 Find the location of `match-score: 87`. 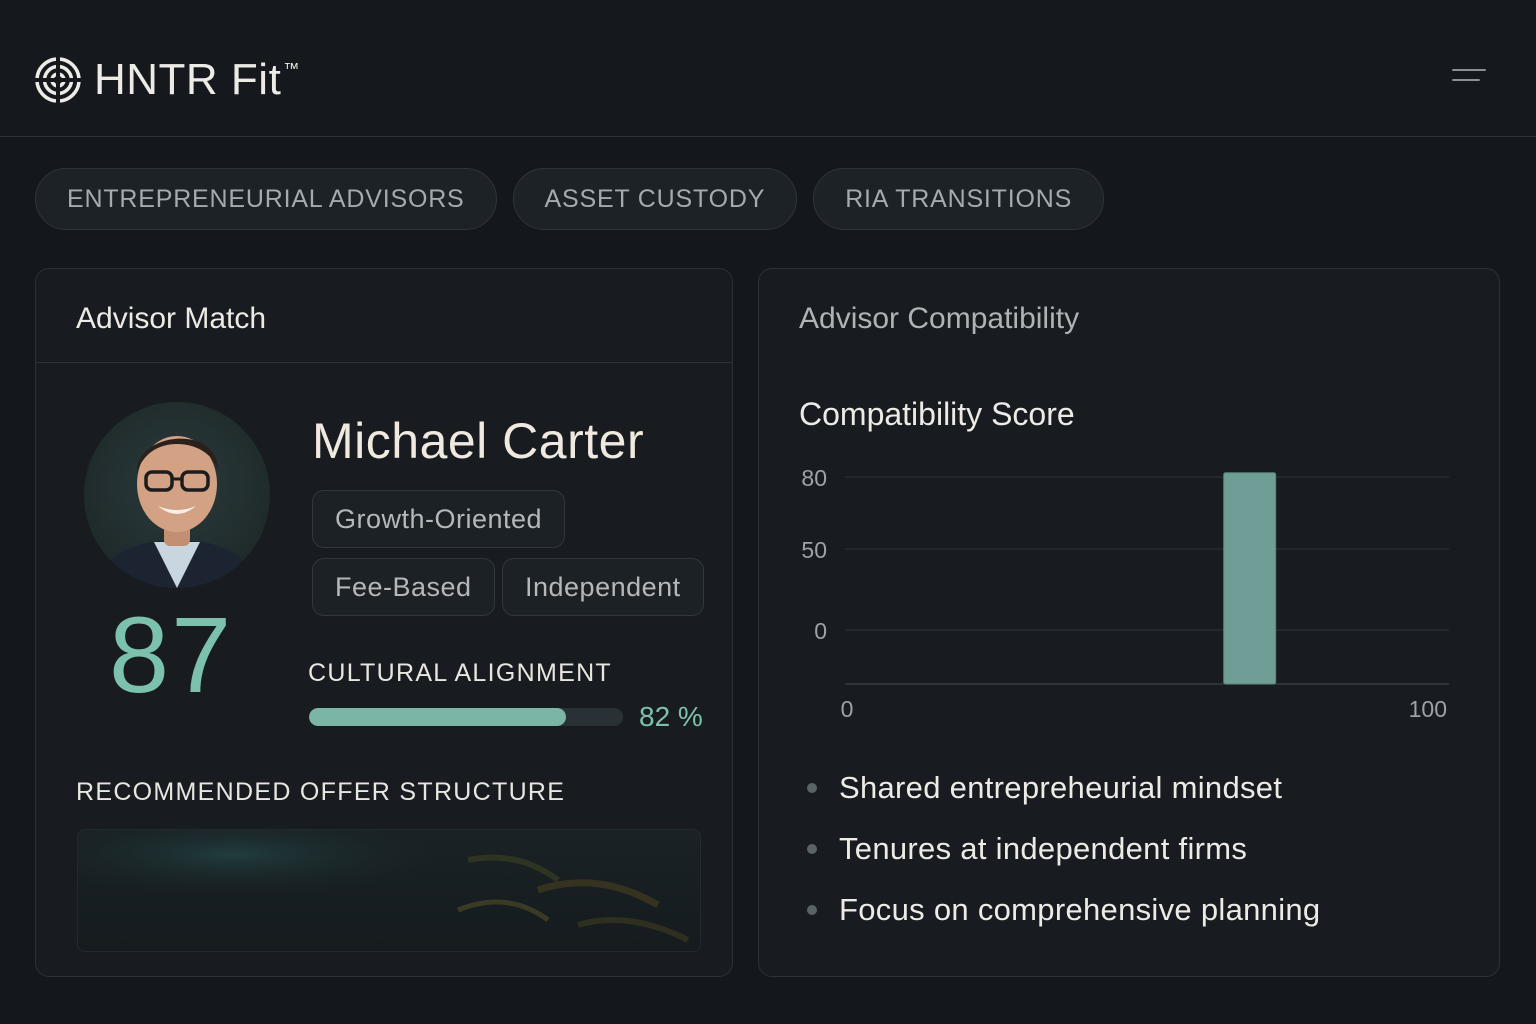

match-score: 87 is located at coordinates (171, 654).